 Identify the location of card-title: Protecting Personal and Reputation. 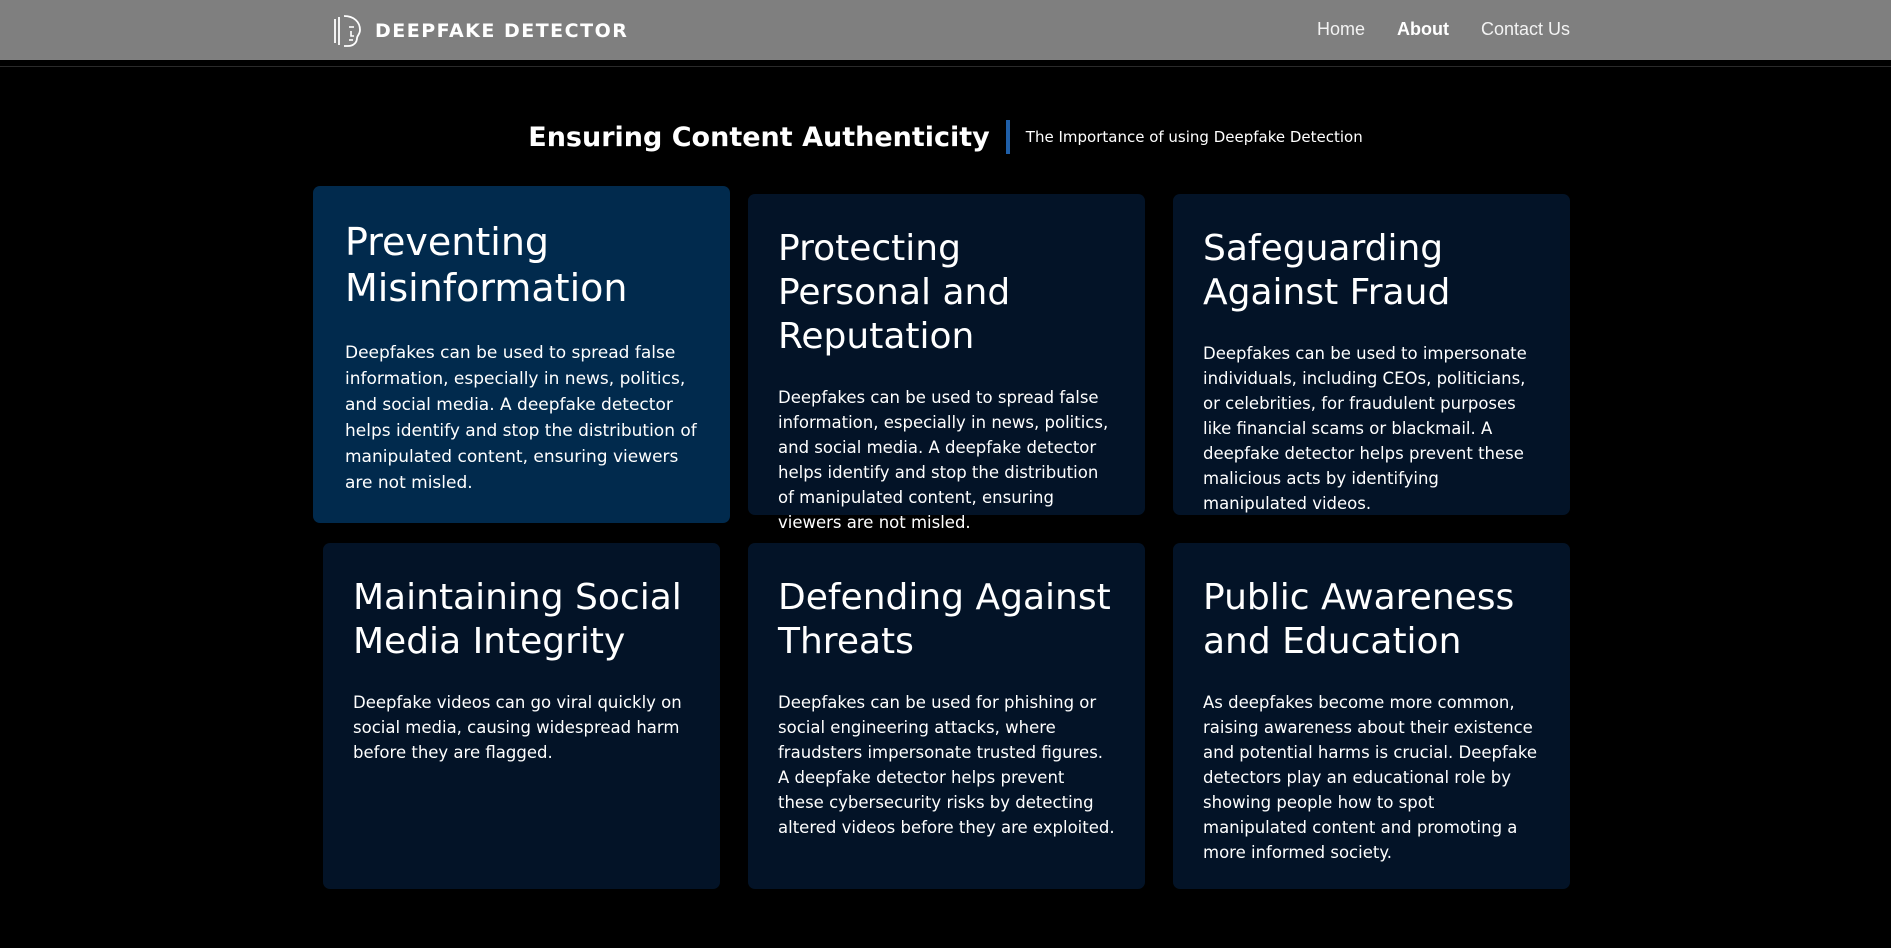
(894, 292).